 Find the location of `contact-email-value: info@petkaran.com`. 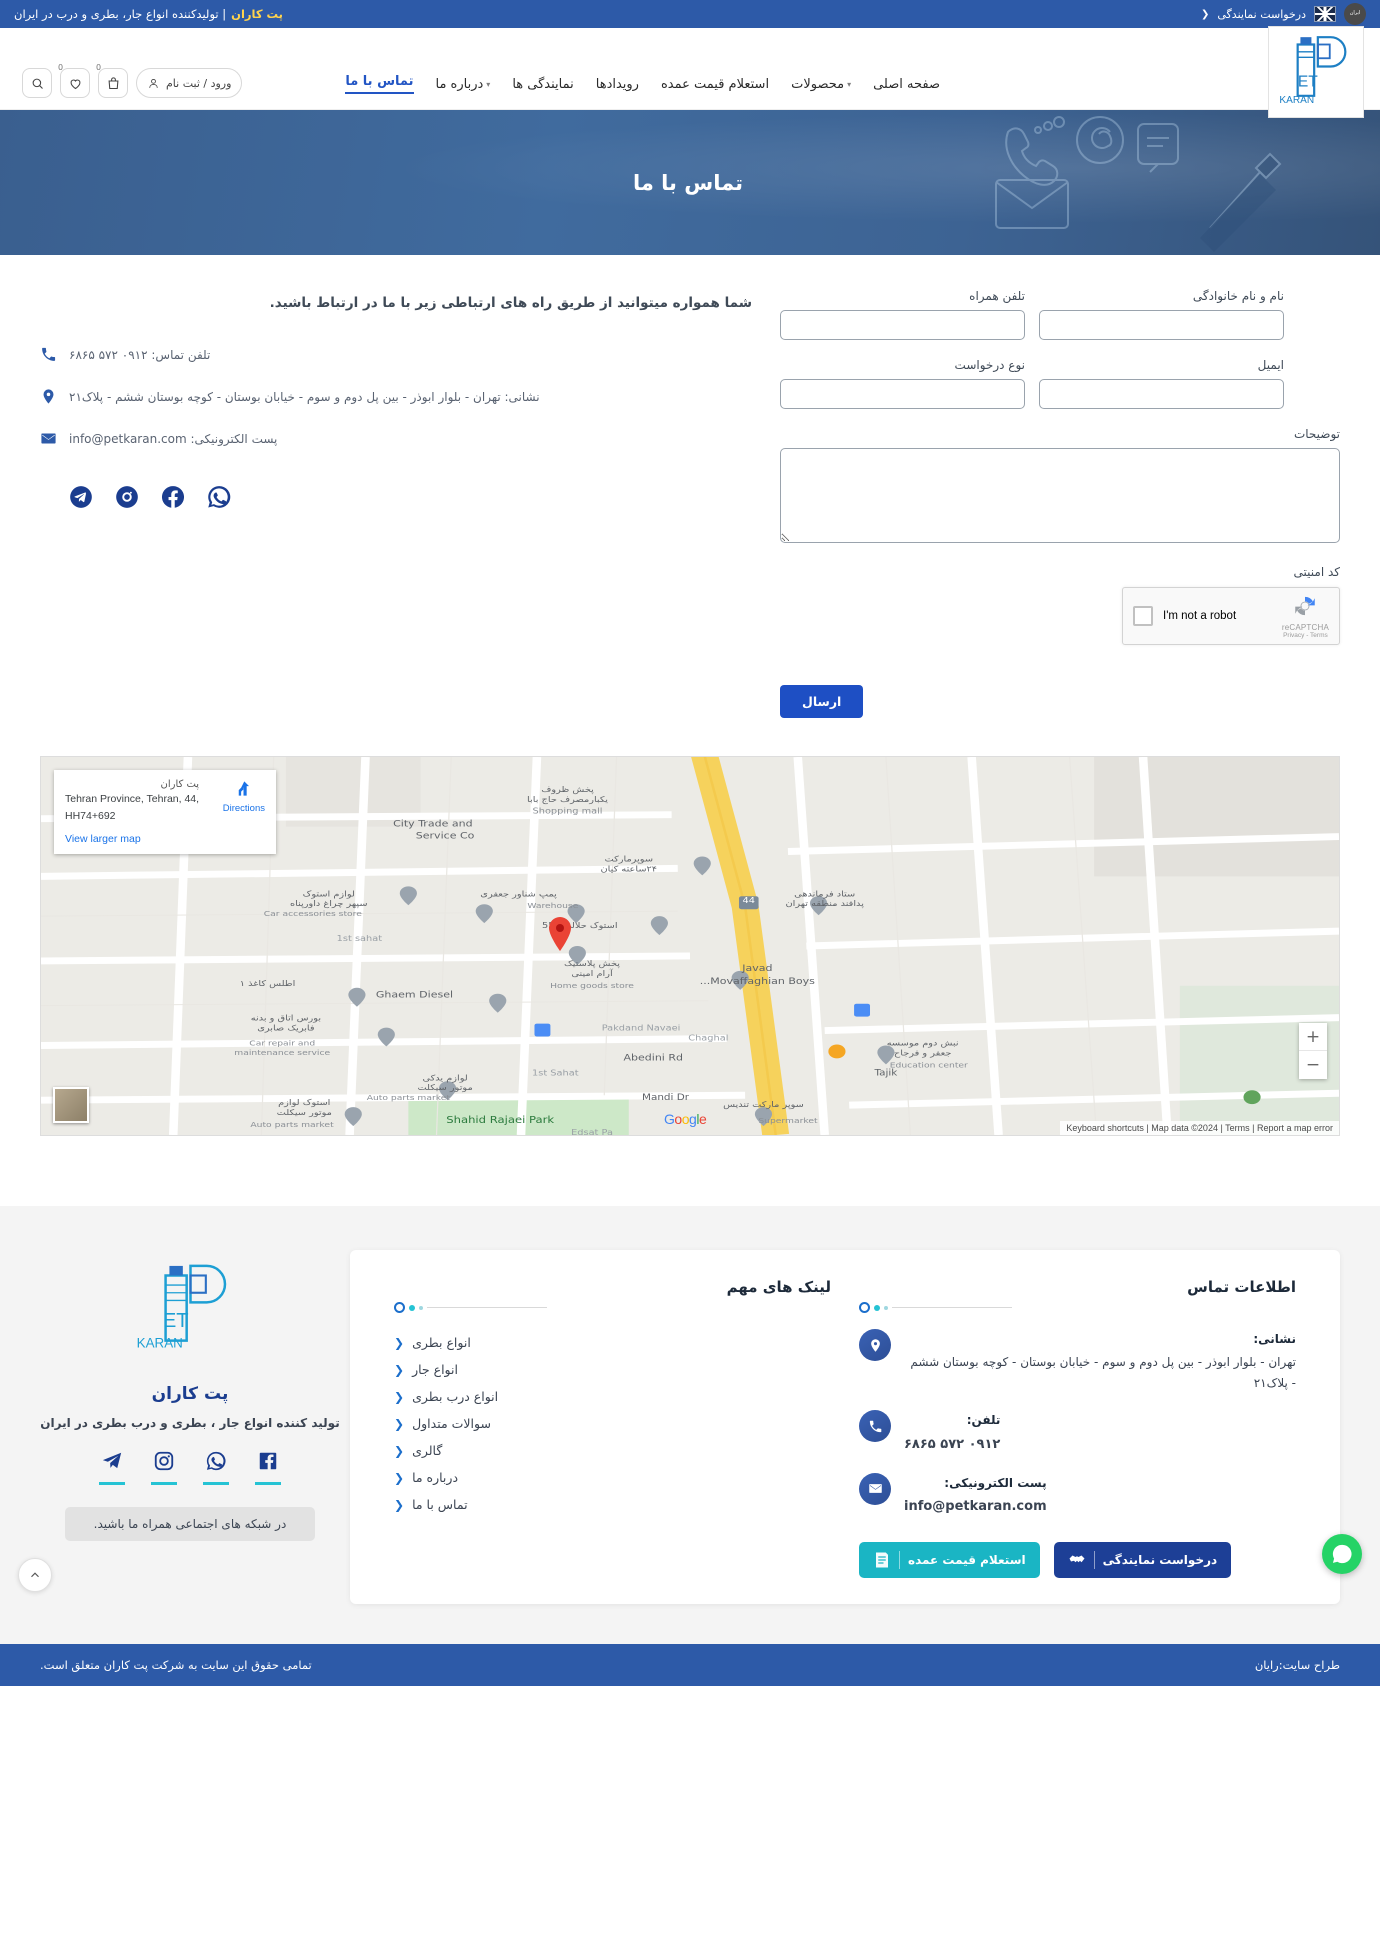

contact-email-value: info@petkaran.com is located at coordinates (128, 439).